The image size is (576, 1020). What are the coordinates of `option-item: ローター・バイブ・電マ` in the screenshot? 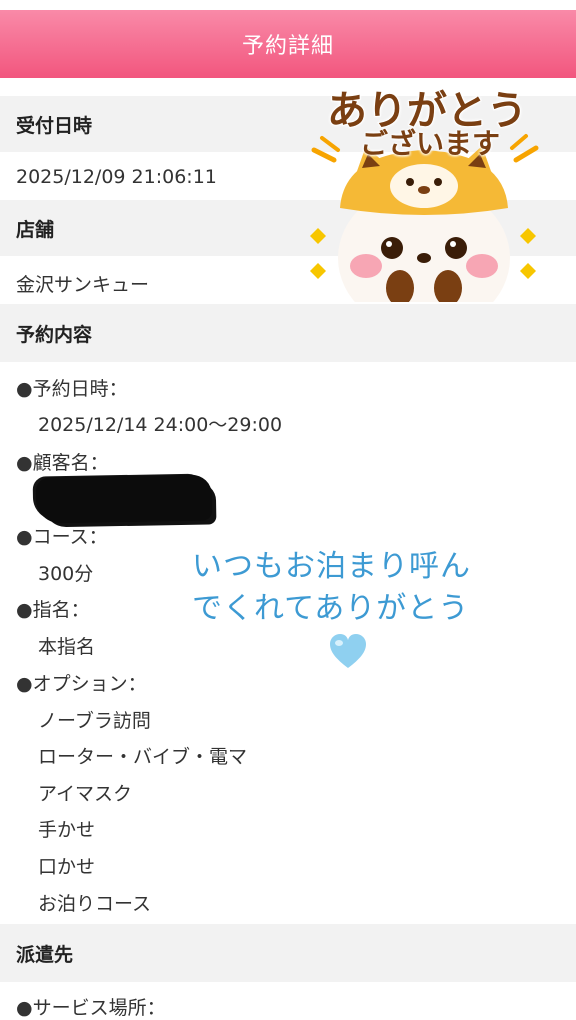 It's located at (143, 757).